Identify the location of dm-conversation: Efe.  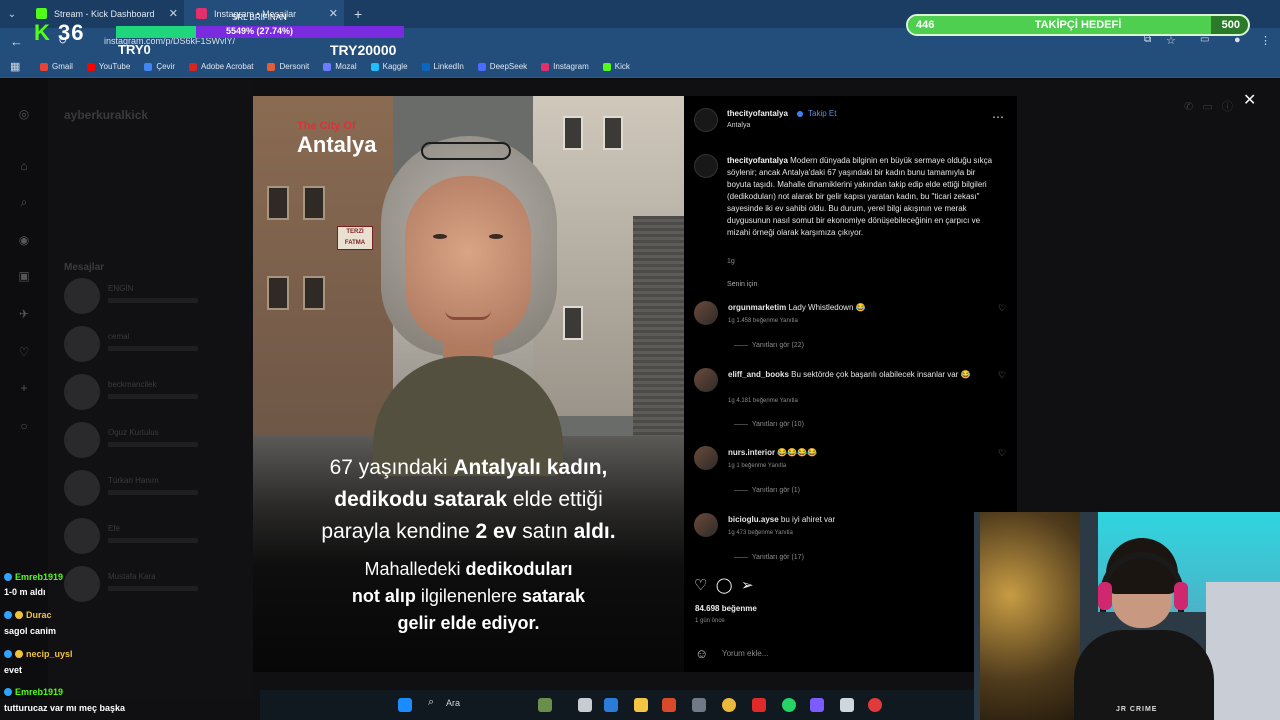
(154, 538).